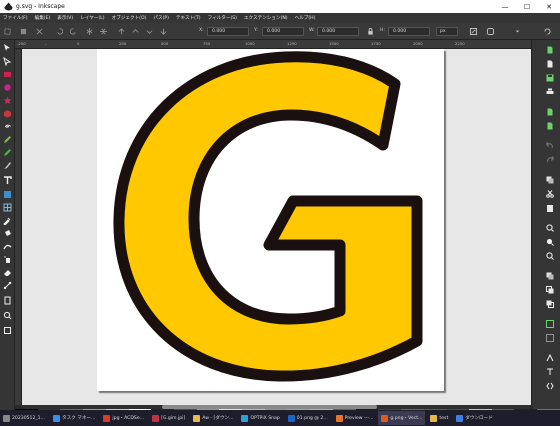 The height and width of the screenshot is (426, 560). Describe the element at coordinates (550, 50) in the screenshot. I see `new-document-icon` at that location.